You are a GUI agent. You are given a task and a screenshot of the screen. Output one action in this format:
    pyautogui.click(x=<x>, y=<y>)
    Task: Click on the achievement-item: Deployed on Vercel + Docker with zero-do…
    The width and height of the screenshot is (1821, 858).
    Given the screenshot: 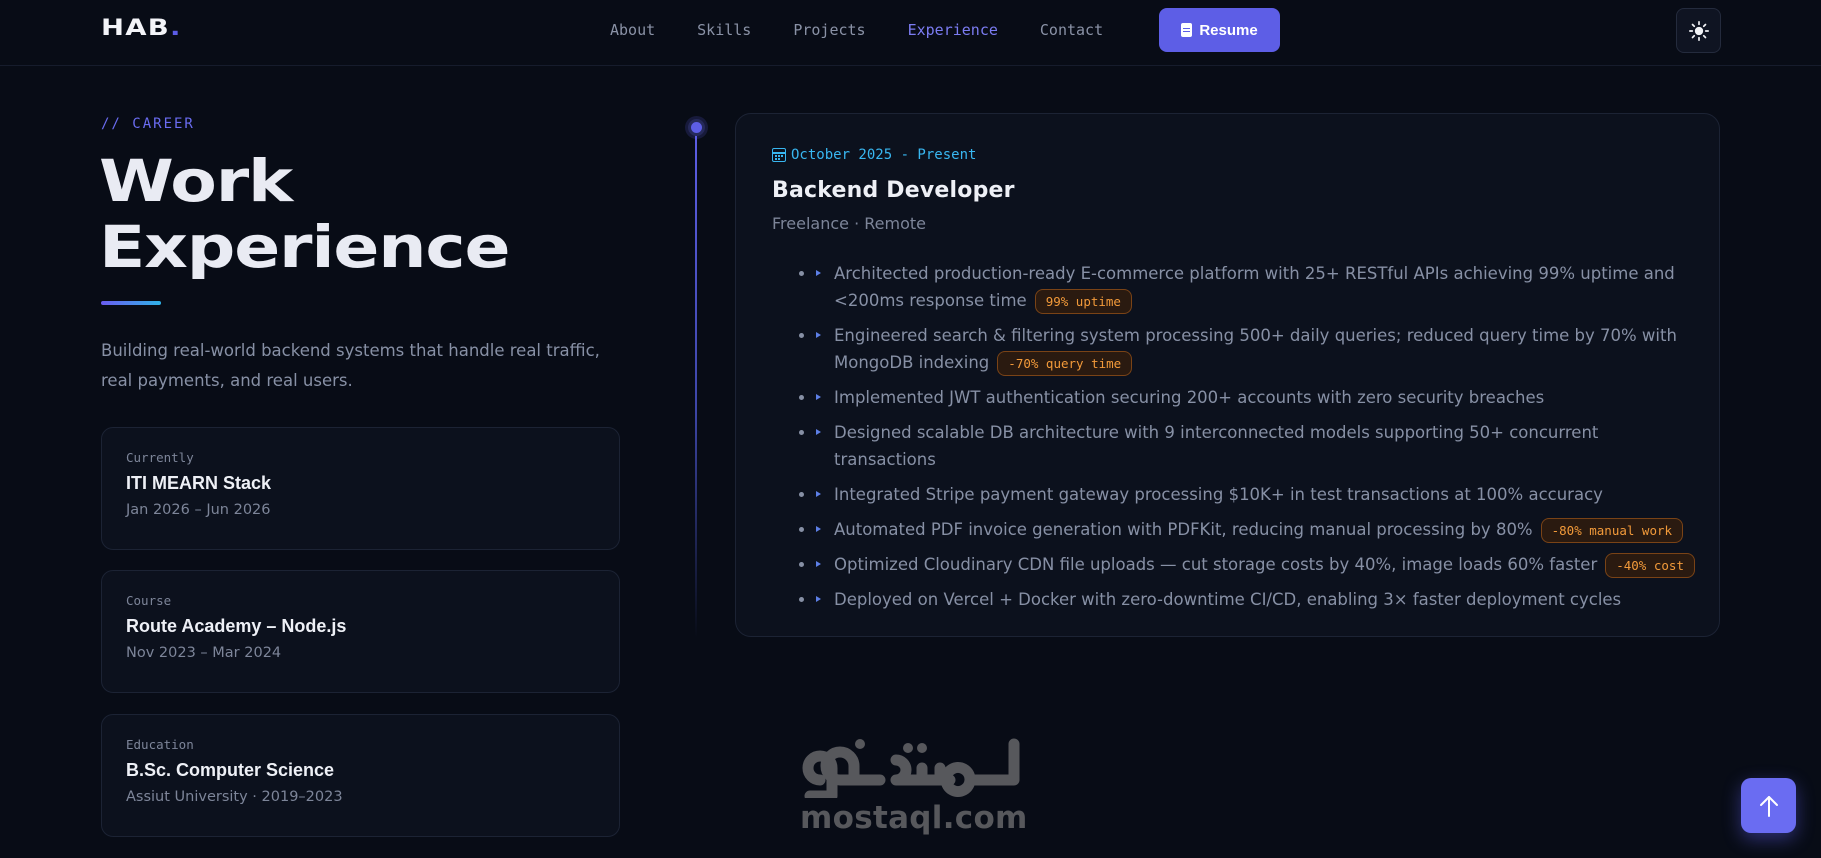 What is the action you would take?
    pyautogui.click(x=1256, y=599)
    